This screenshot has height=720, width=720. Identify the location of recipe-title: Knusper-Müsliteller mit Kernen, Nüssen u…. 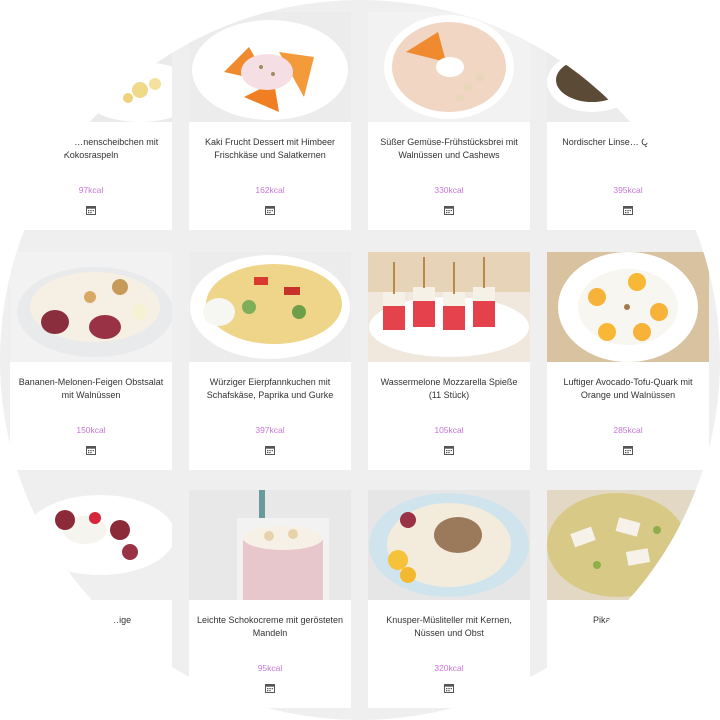
(449, 627).